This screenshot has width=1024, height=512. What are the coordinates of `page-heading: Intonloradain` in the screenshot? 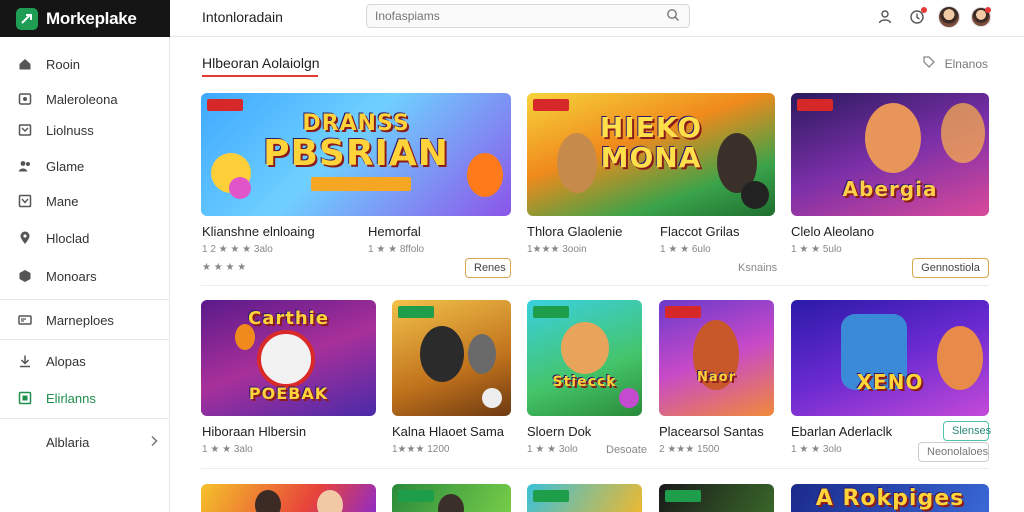 It's located at (242, 17).